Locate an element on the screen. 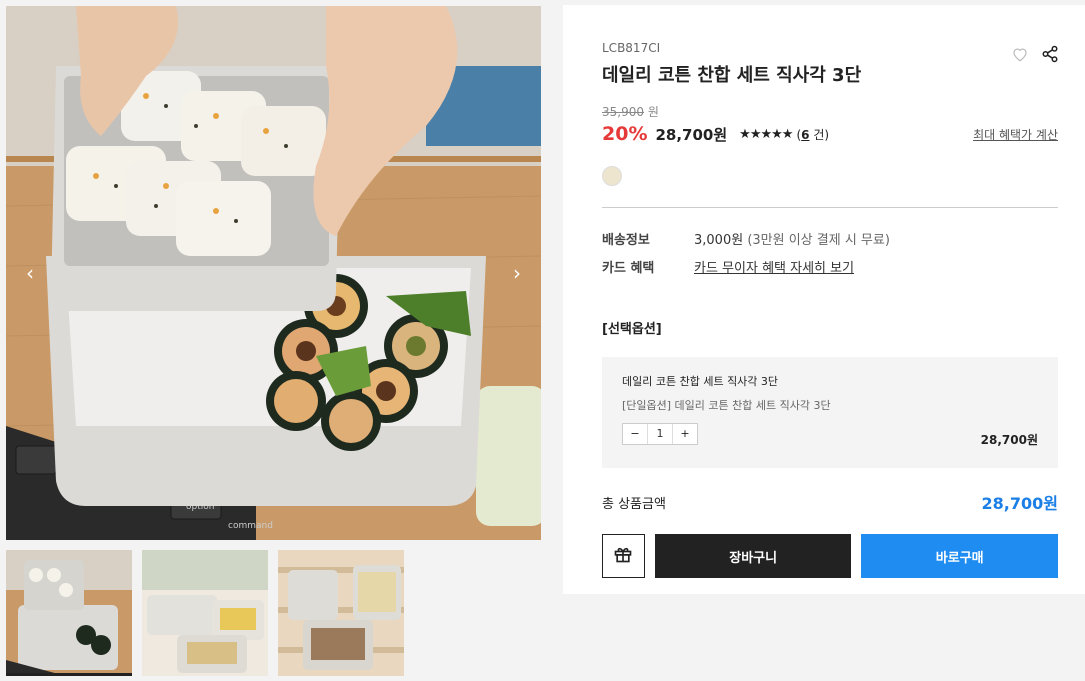 The width and height of the screenshot is (1085, 681). shipping-row: 배송정보 3,000원 (3만원 이상 결제 시 무료) is located at coordinates (830, 238).